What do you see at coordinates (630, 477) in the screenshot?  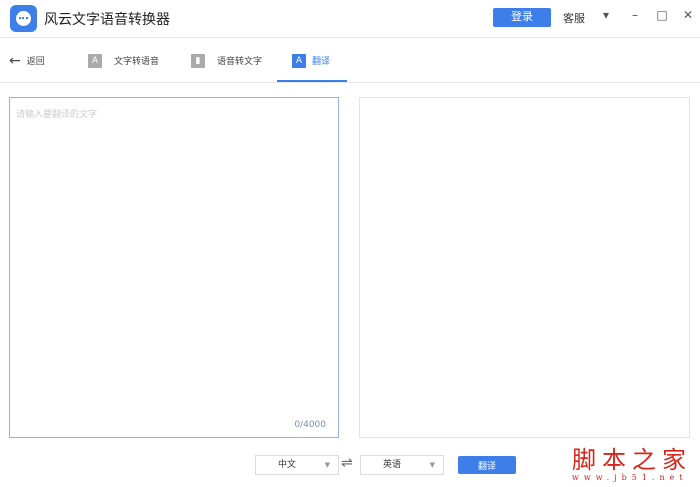 I see `watermark-url: www.jb51.net` at bounding box center [630, 477].